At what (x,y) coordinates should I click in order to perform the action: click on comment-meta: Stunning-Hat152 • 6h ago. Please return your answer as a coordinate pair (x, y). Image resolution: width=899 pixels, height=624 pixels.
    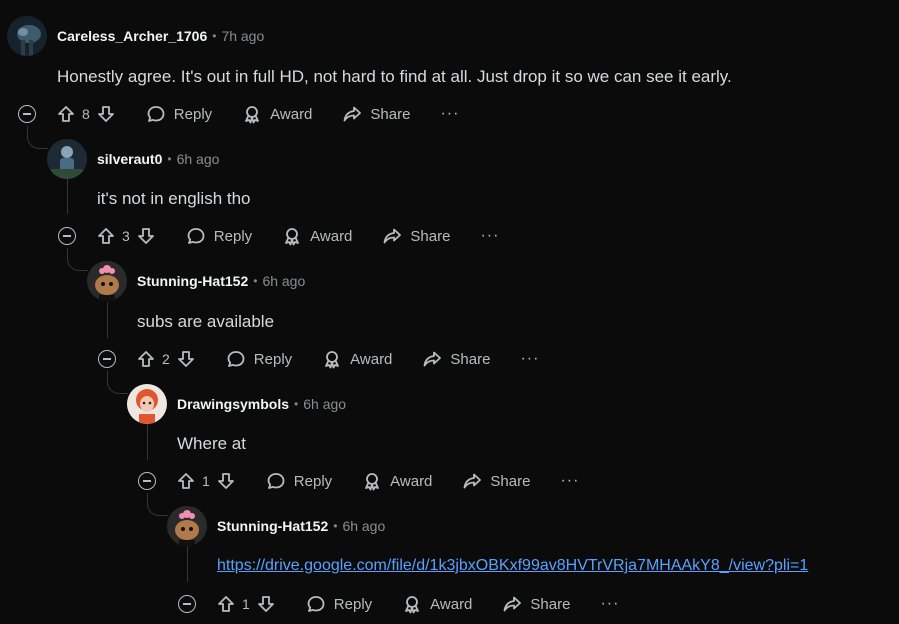
    Looking at the image, I should click on (301, 526).